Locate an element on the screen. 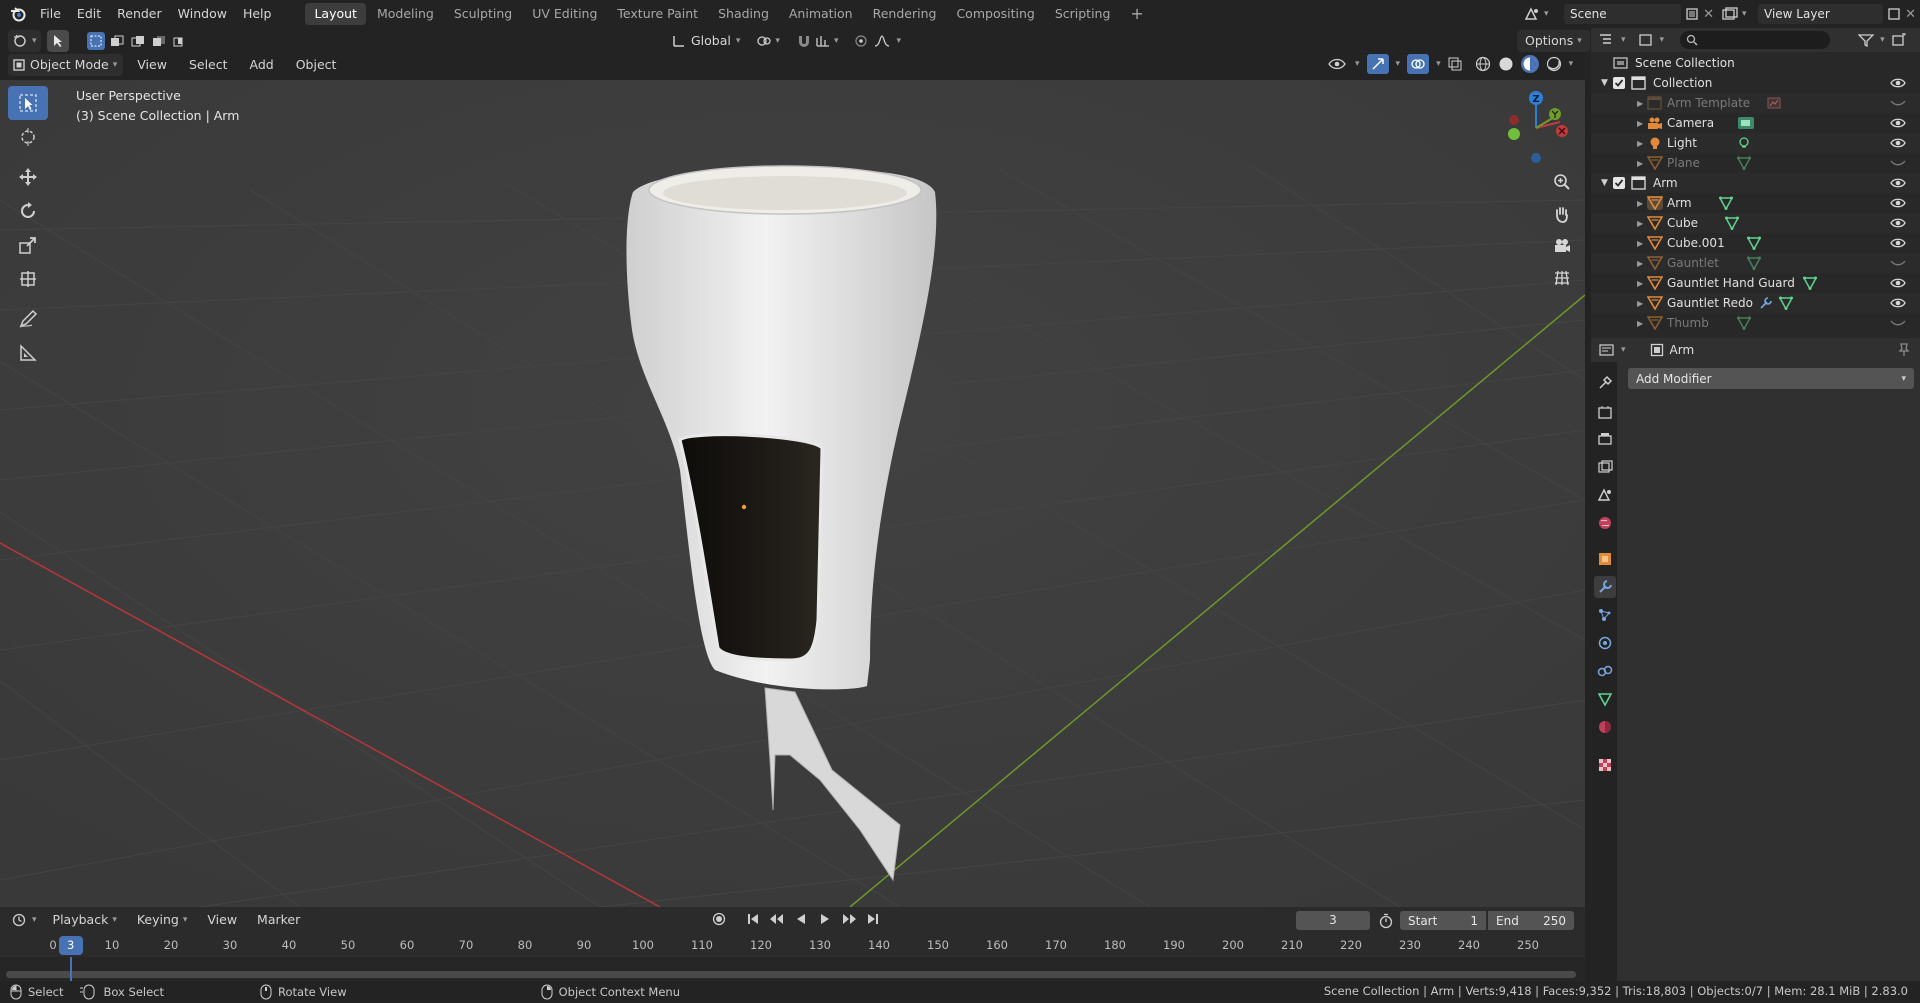  solid-shading-icon is located at coordinates (1506, 64).